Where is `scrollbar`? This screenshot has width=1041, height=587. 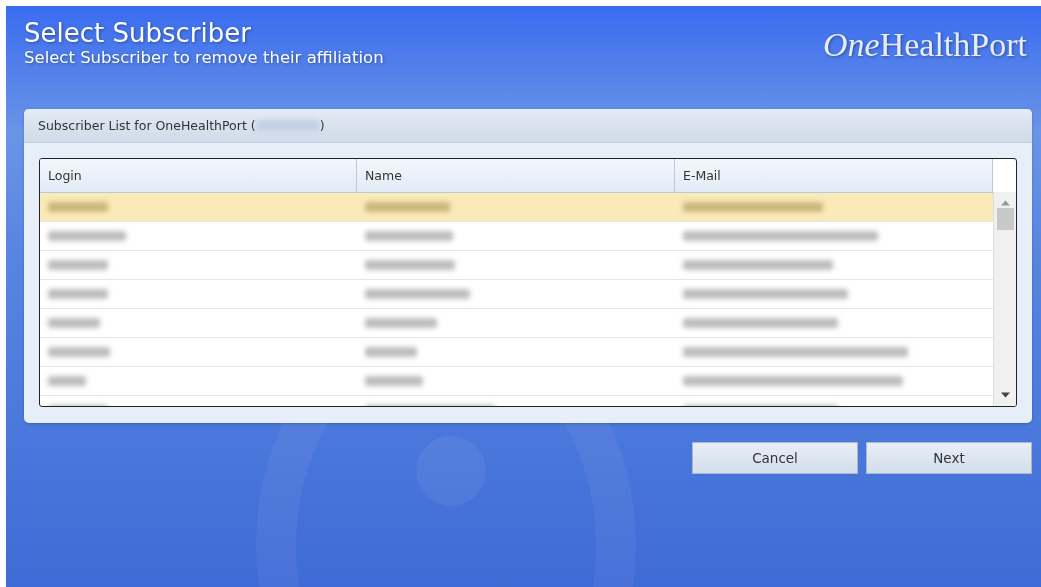
scrollbar is located at coordinates (1004, 299).